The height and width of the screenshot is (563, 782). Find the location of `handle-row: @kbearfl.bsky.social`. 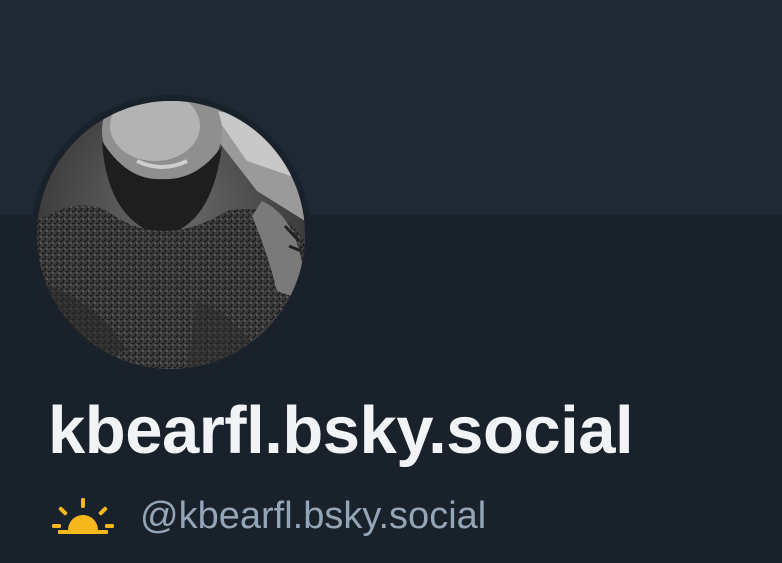

handle-row: @kbearfl.bsky.social is located at coordinates (269, 516).